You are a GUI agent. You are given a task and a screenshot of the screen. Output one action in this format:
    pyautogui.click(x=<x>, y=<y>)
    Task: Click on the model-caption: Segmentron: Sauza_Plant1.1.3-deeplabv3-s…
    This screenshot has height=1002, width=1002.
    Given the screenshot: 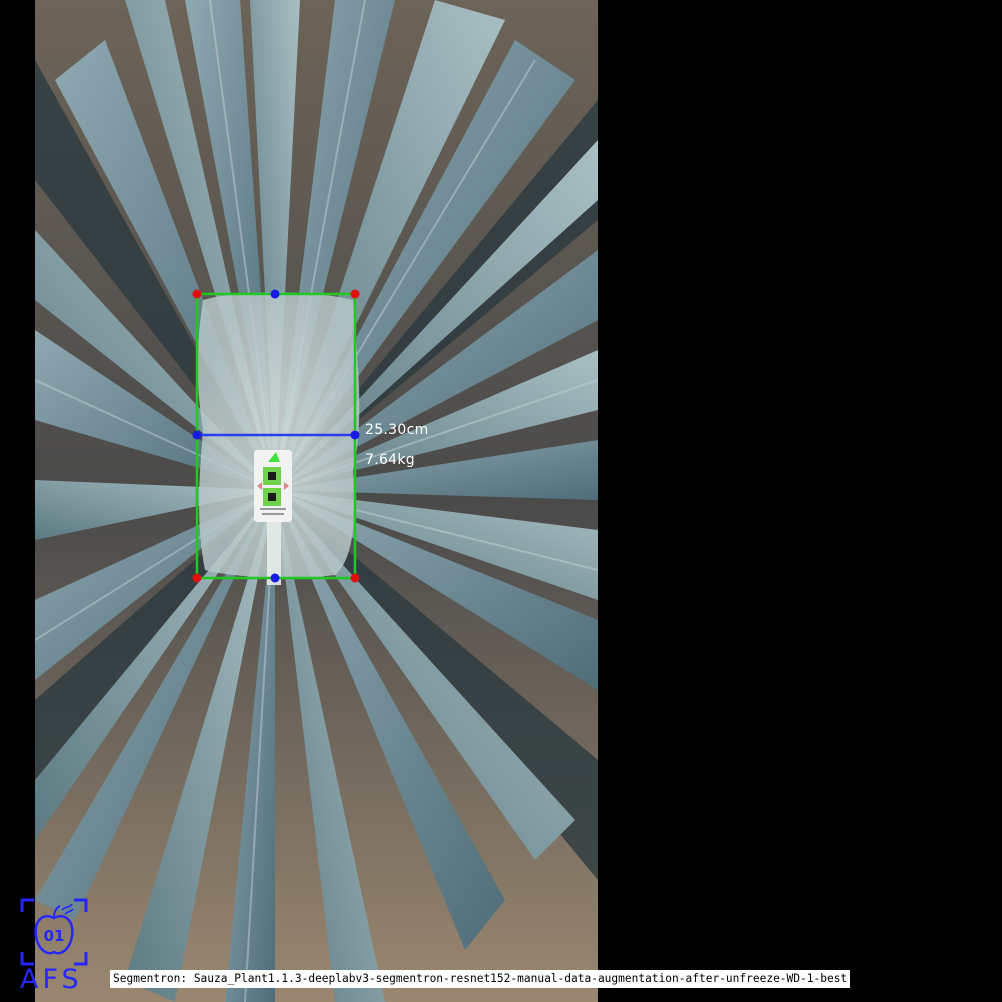 What is the action you would take?
    pyautogui.click(x=480, y=979)
    